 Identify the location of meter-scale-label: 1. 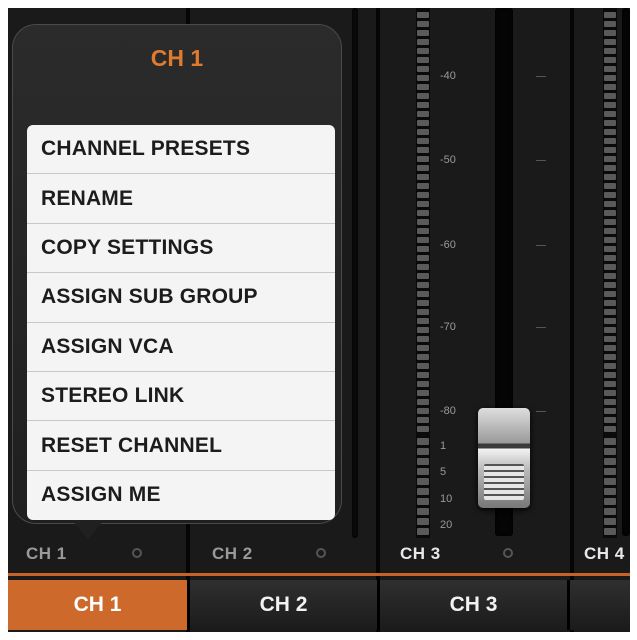
(443, 446).